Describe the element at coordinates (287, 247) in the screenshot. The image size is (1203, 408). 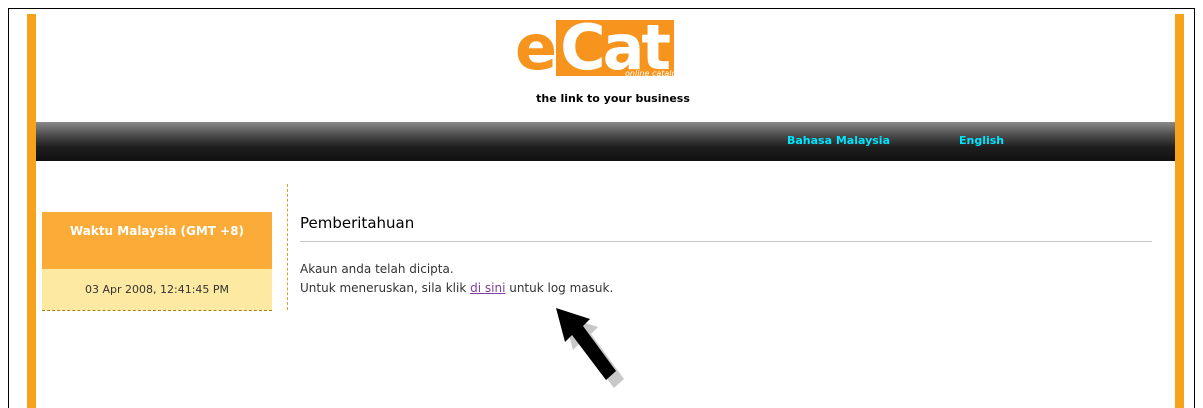
I see `content-divider` at that location.